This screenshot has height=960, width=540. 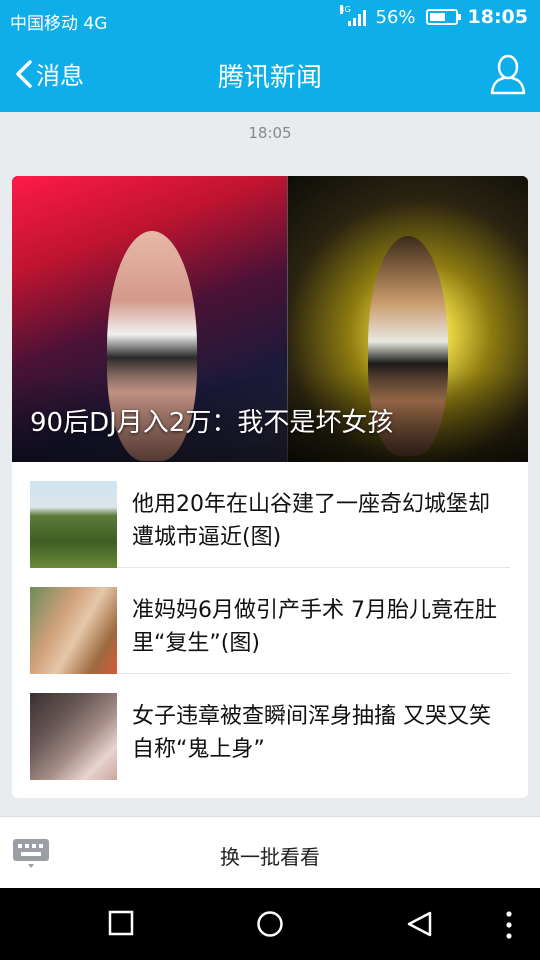 What do you see at coordinates (509, 925) in the screenshot?
I see `more-dots-icon` at bounding box center [509, 925].